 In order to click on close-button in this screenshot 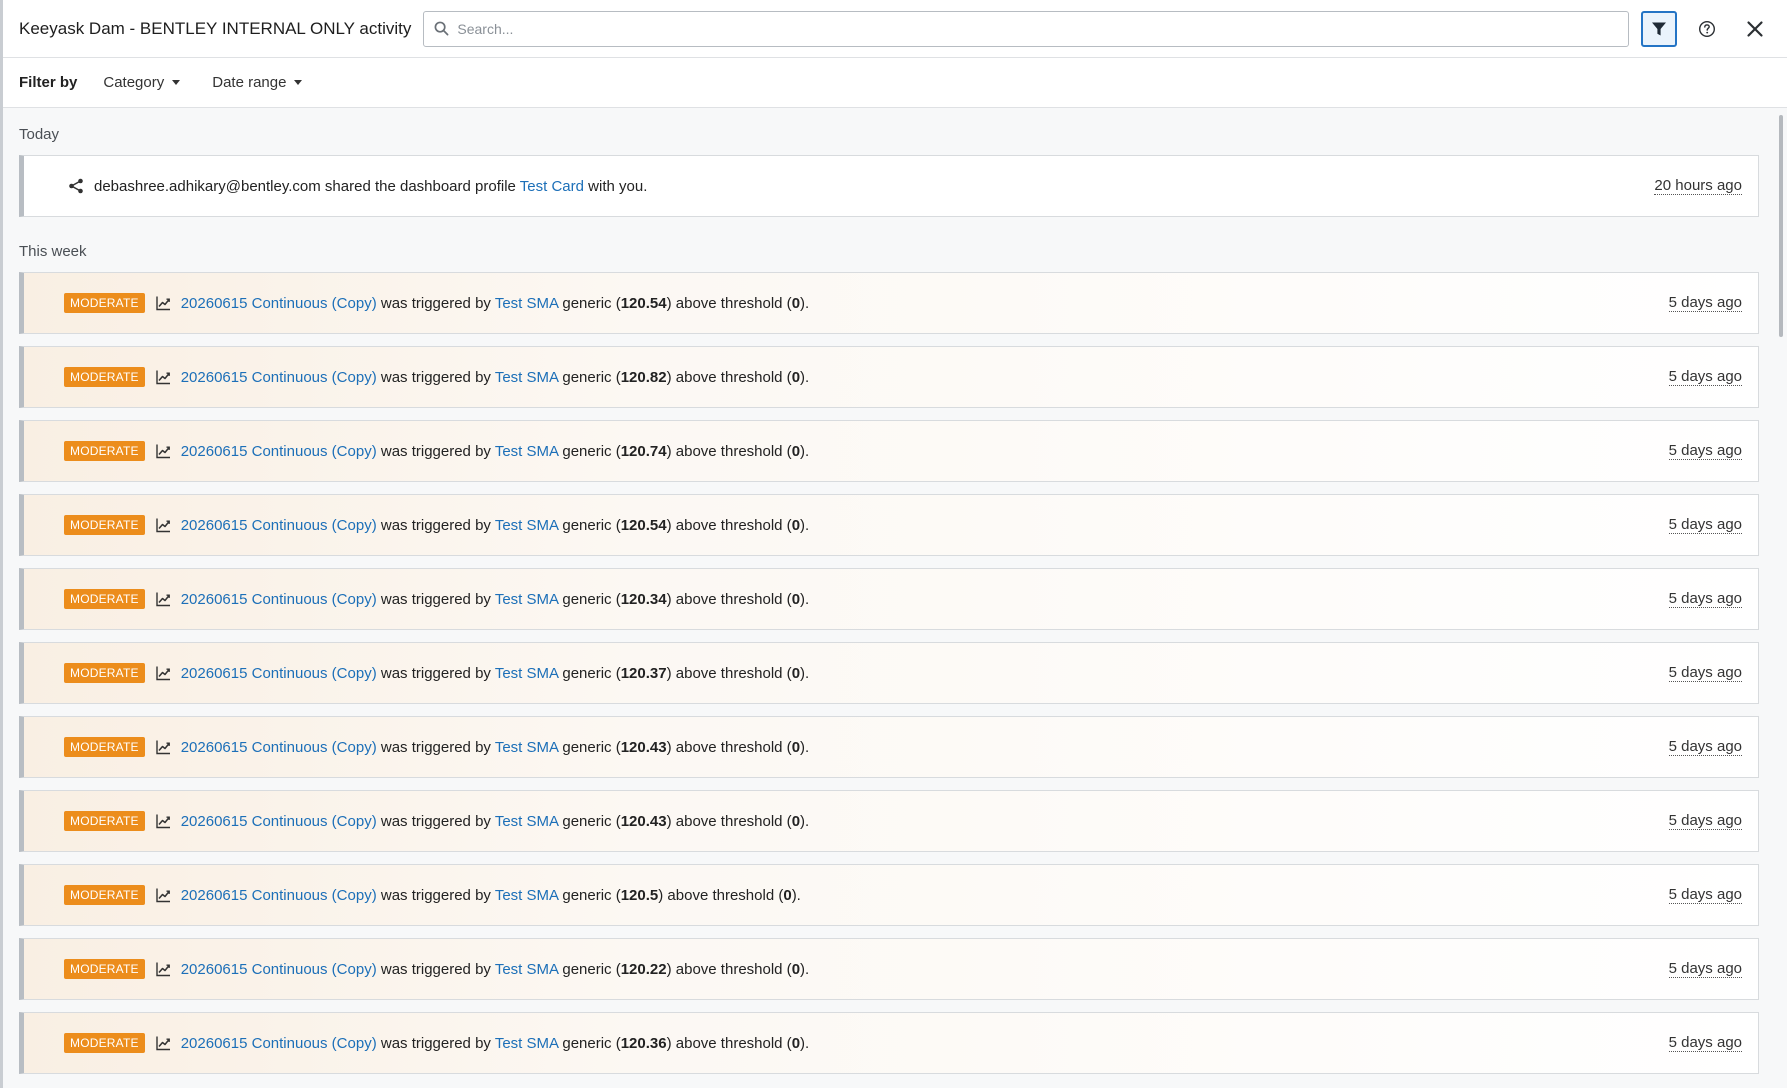, I will do `click(1755, 29)`.